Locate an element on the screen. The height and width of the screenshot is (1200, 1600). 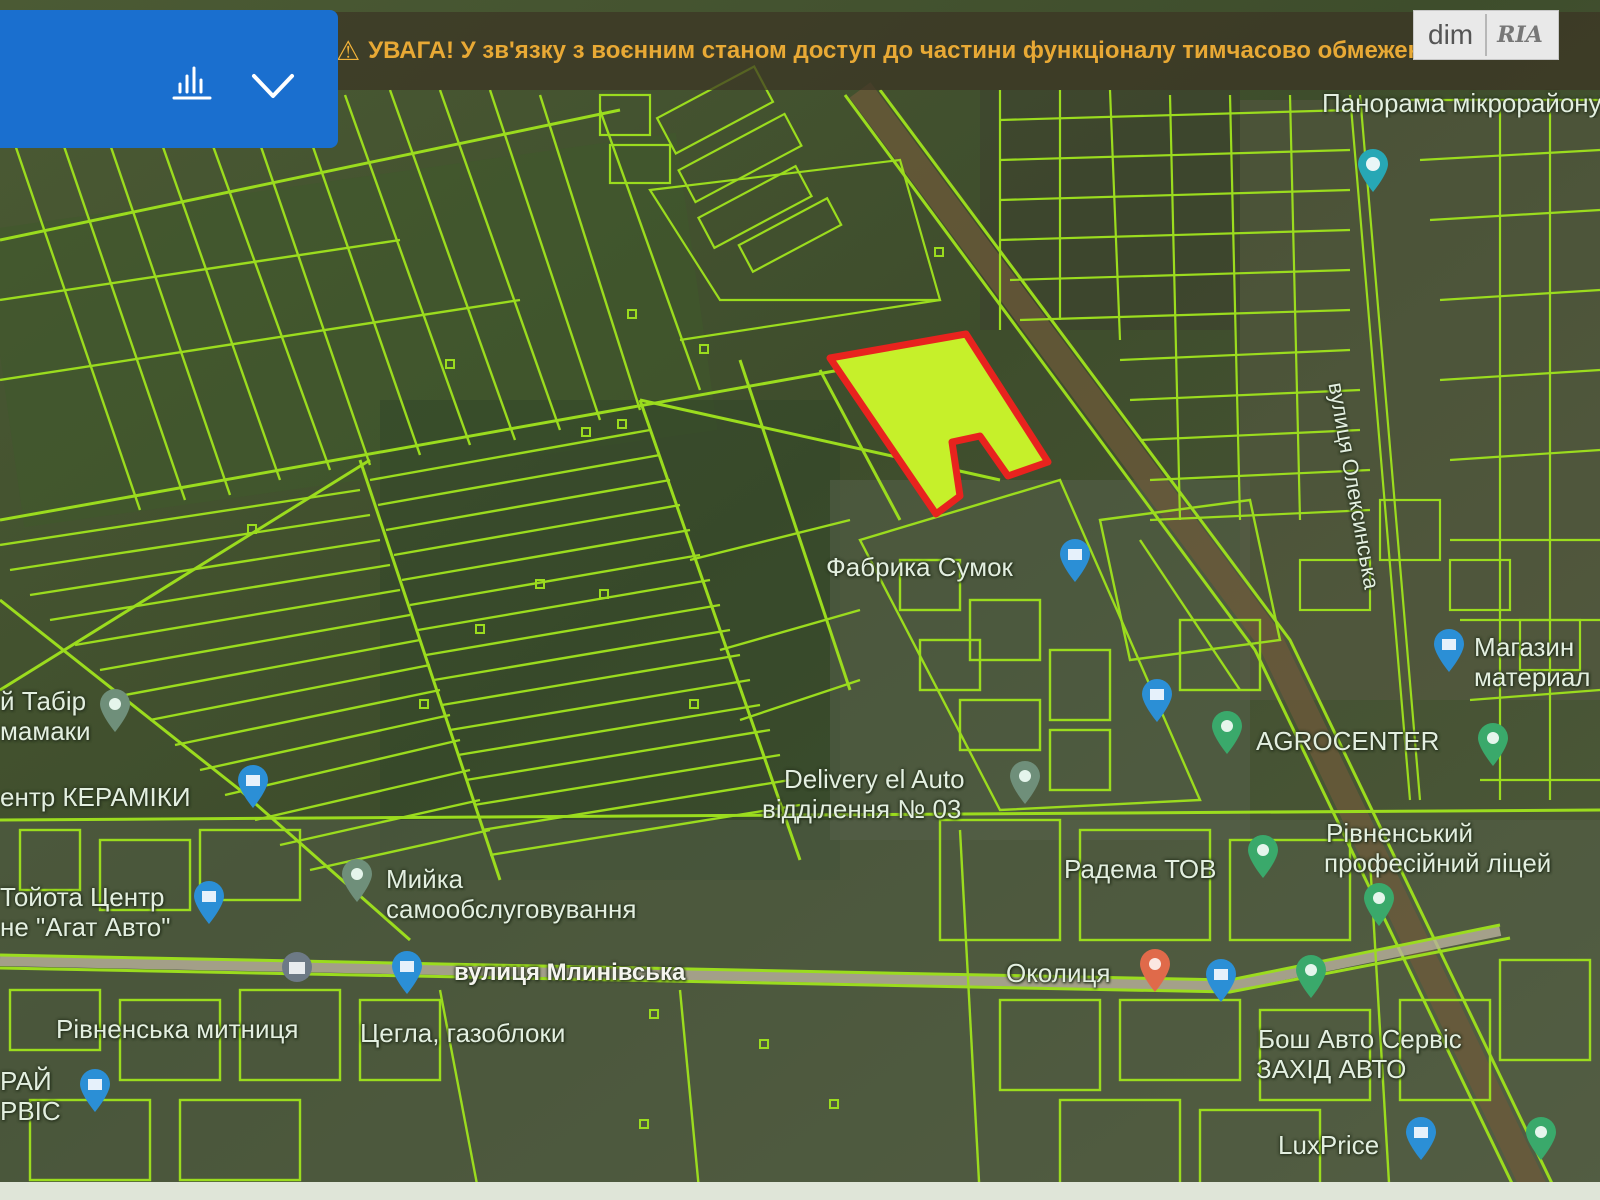
label-mlynivska-street: вулиця Млинівська is located at coordinates (570, 972).